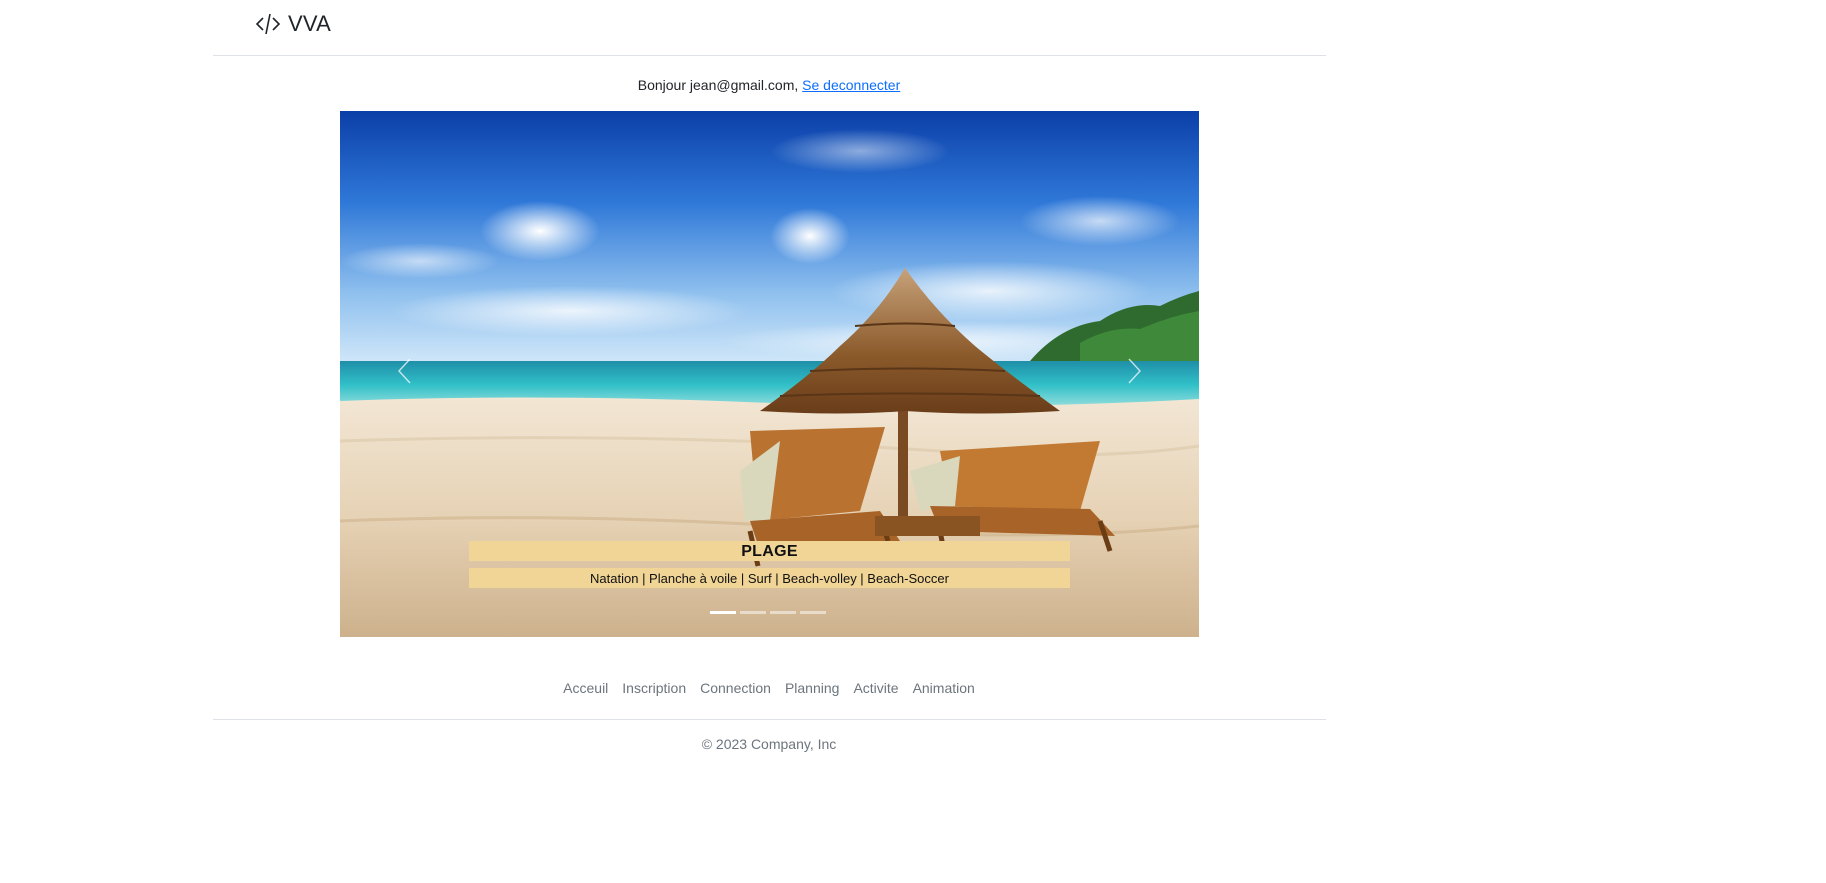 The height and width of the screenshot is (883, 1826). What do you see at coordinates (720, 85) in the screenshot?
I see `greeting-text: Bonjour jean@gmail.com,` at bounding box center [720, 85].